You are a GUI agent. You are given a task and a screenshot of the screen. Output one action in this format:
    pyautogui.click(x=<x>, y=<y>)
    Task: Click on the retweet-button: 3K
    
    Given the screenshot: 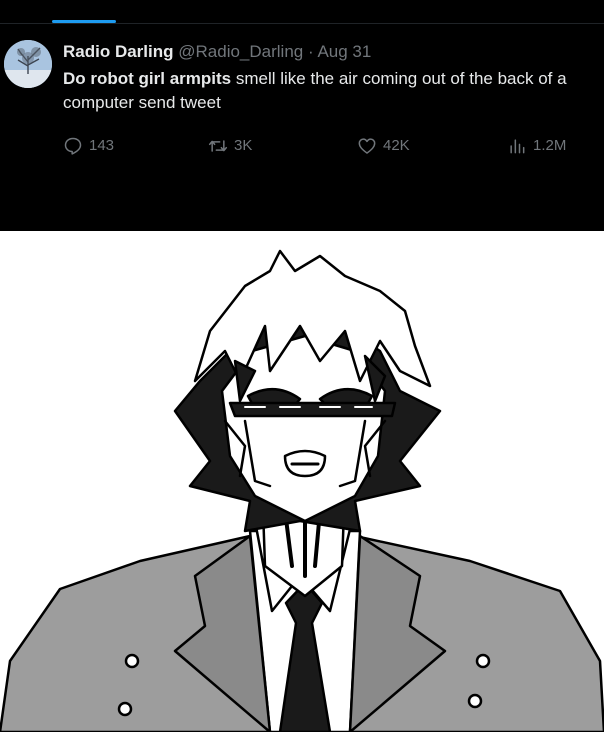 What is the action you would take?
    pyautogui.click(x=230, y=146)
    